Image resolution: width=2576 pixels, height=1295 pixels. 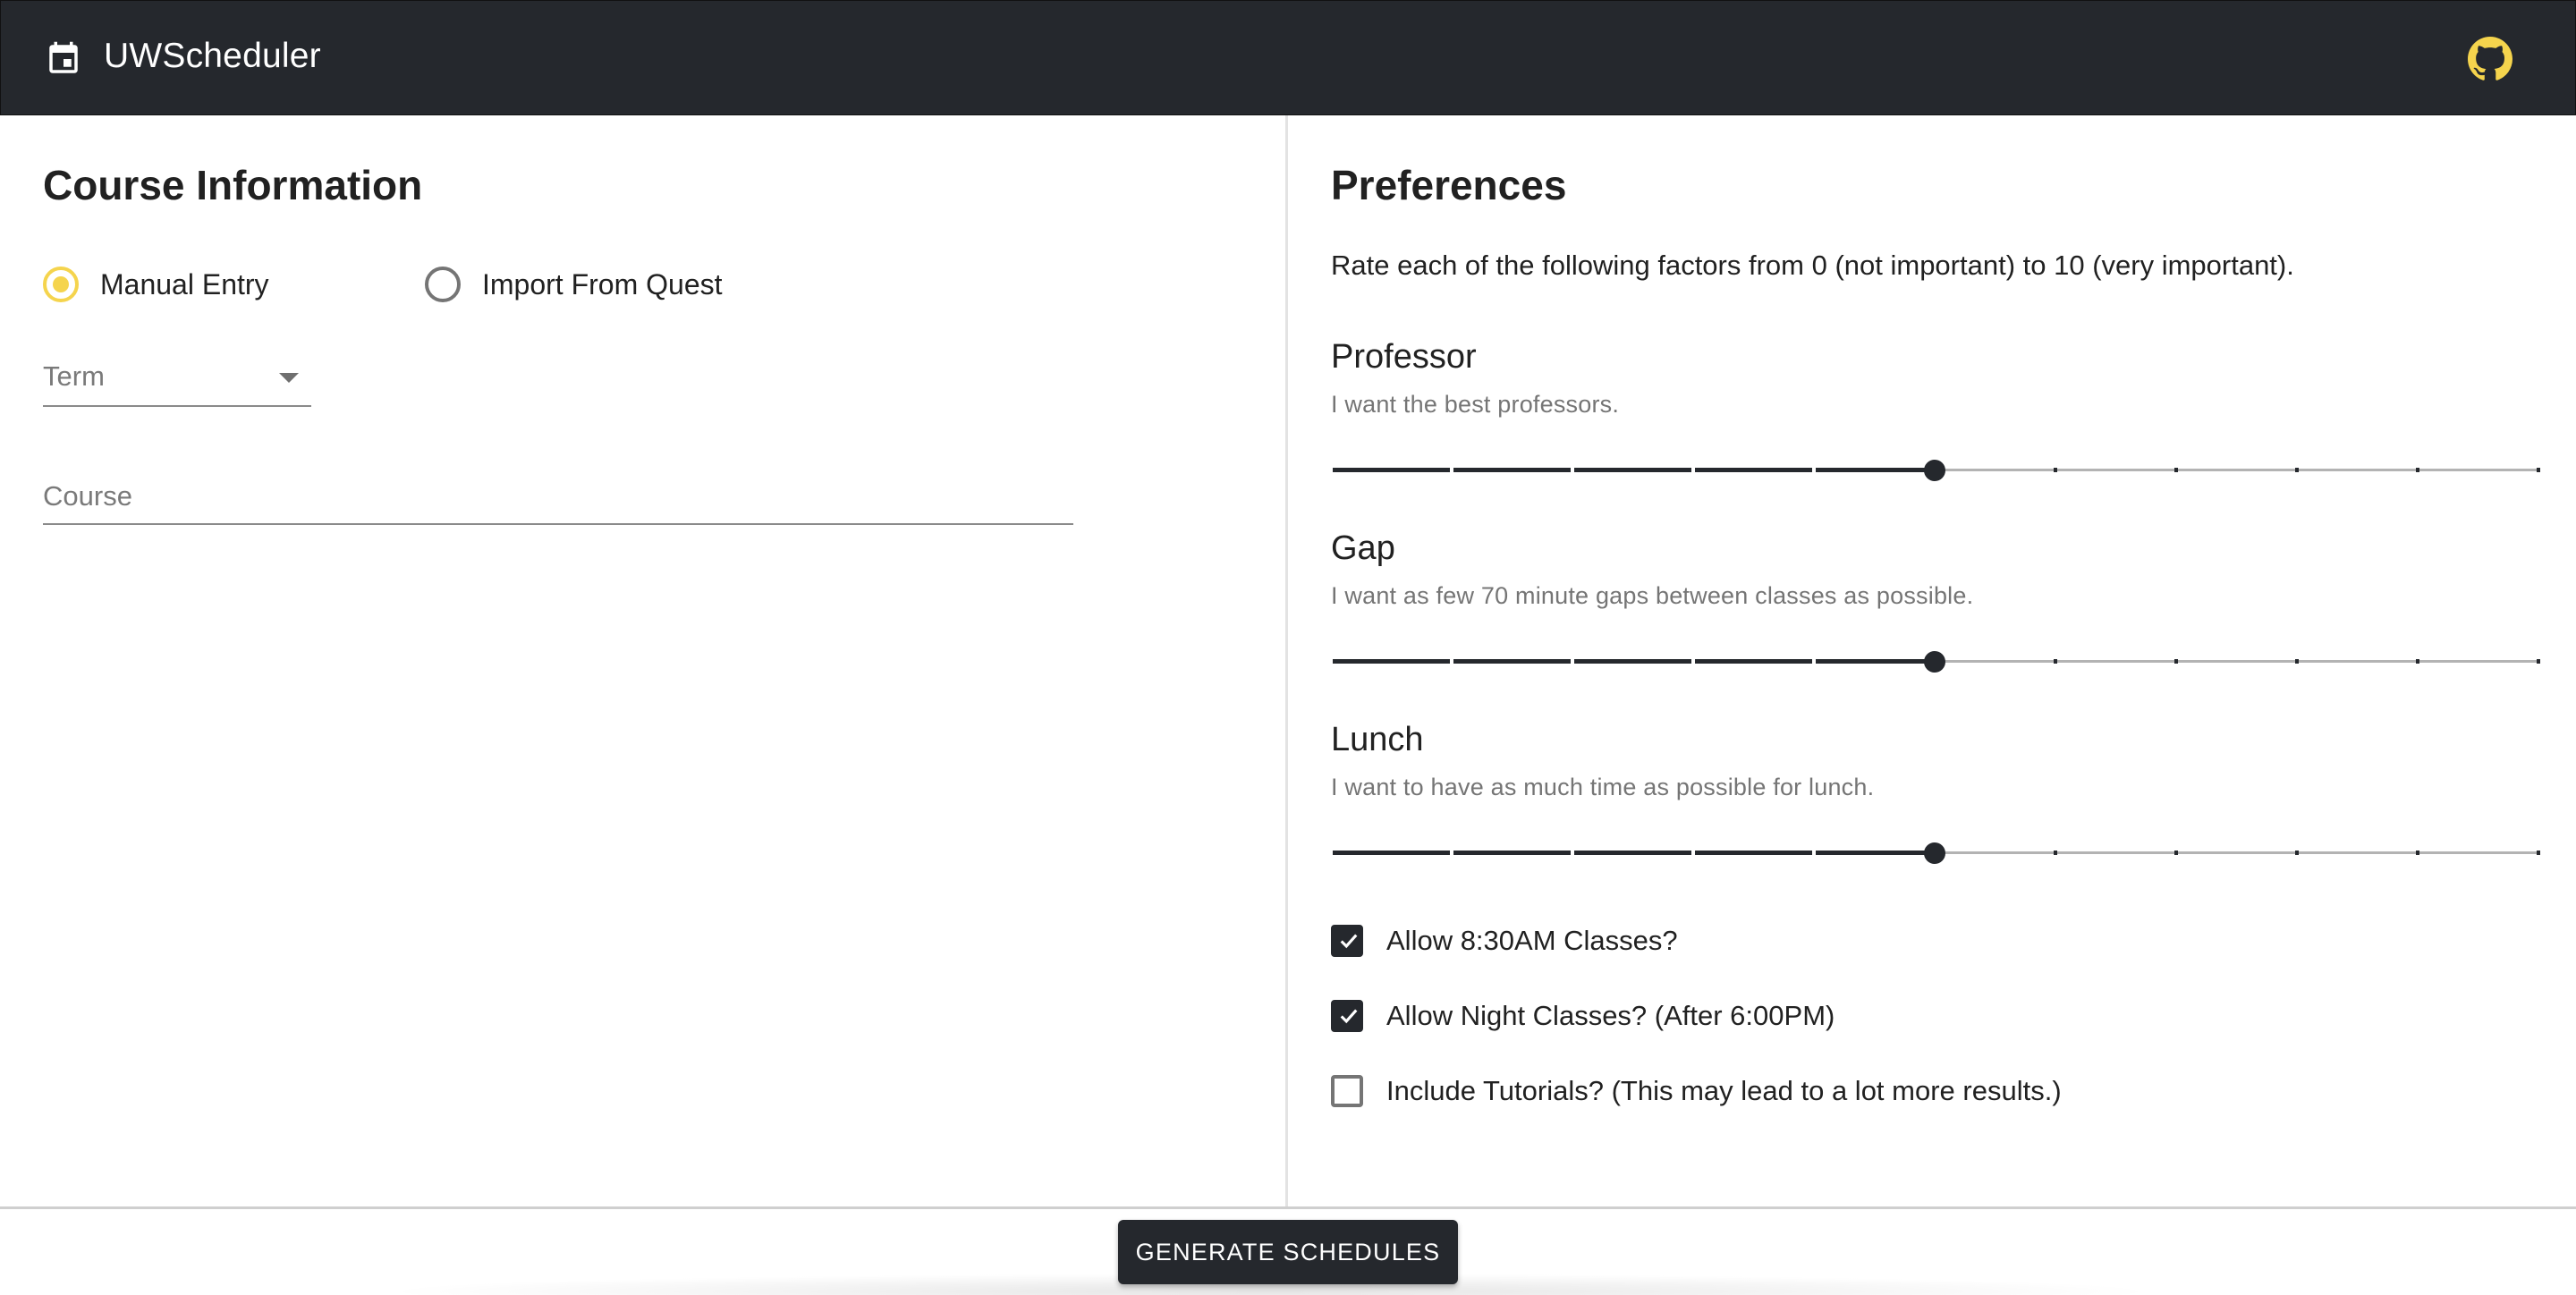 What do you see at coordinates (1347, 1091) in the screenshot?
I see `checkbox-unchecked-icon` at bounding box center [1347, 1091].